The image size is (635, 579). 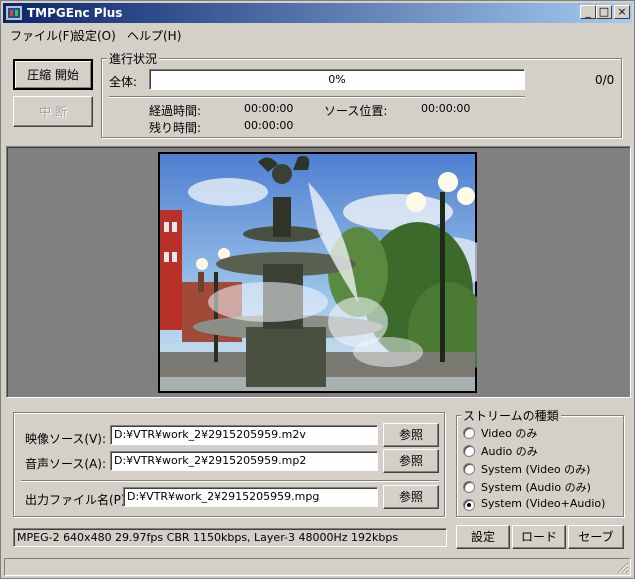 What do you see at coordinates (175, 111) in the screenshot?
I see `elapsed-label: 経過時間:` at bounding box center [175, 111].